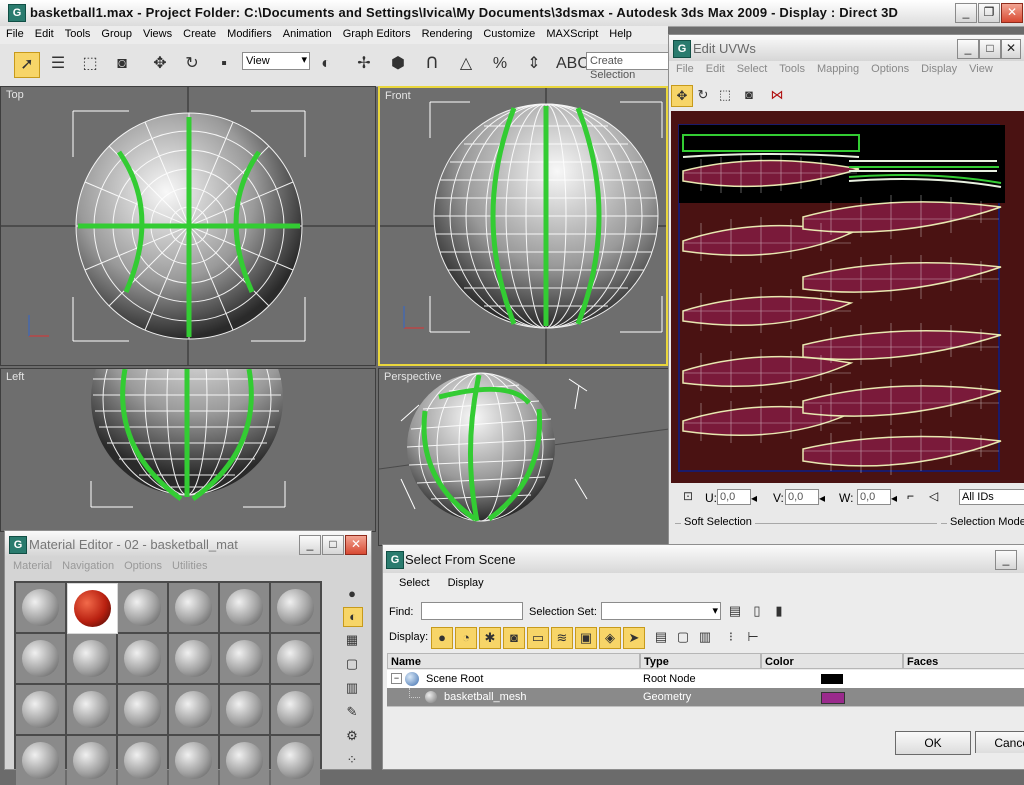  What do you see at coordinates (224, 64) in the screenshot?
I see `scale-icon: ▪` at bounding box center [224, 64].